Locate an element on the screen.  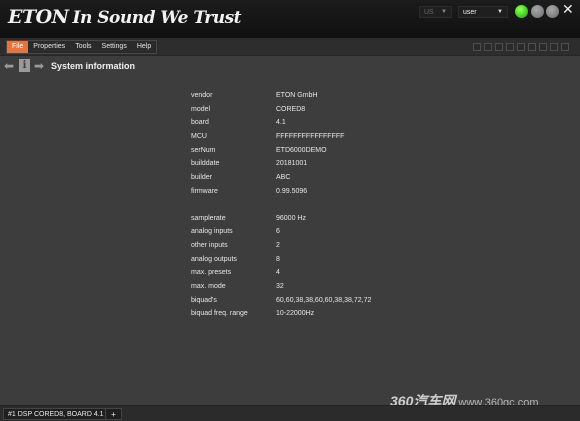
info-key: model is located at coordinates (201, 109).